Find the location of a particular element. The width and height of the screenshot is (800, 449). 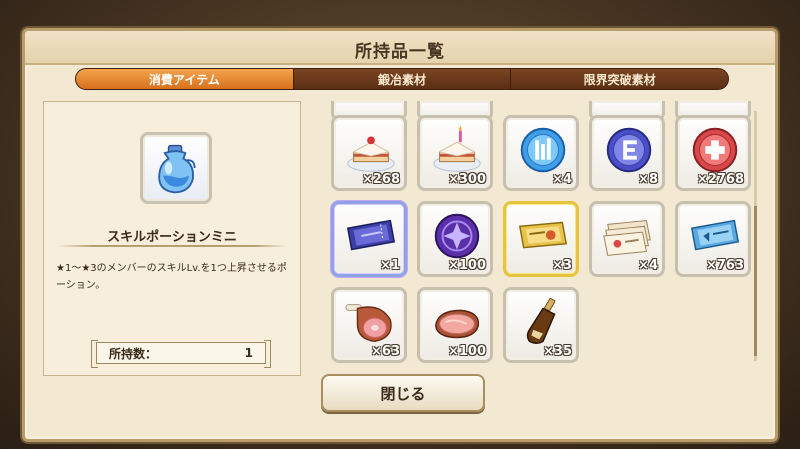

item-name: スキルポーションミニ is located at coordinates (172, 237).